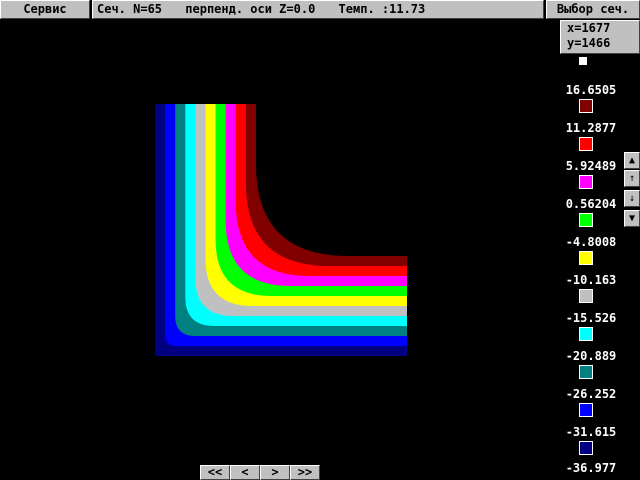 The image size is (640, 480). I want to click on next-section-button: >, so click(275, 472).